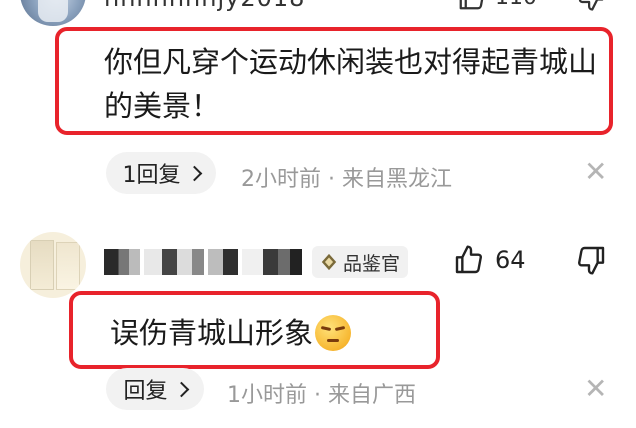 This screenshot has height=428, width=636. I want to click on like-button: 110, so click(497, 6).